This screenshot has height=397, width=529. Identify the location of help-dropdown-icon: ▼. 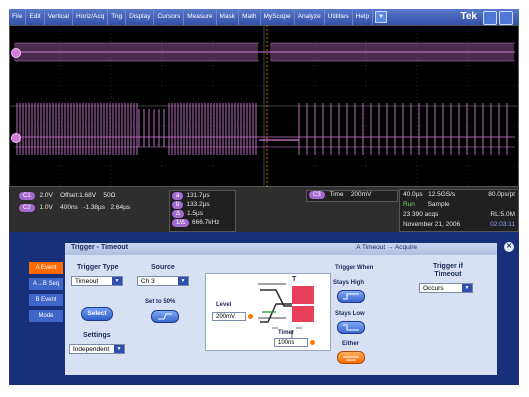
(381, 17).